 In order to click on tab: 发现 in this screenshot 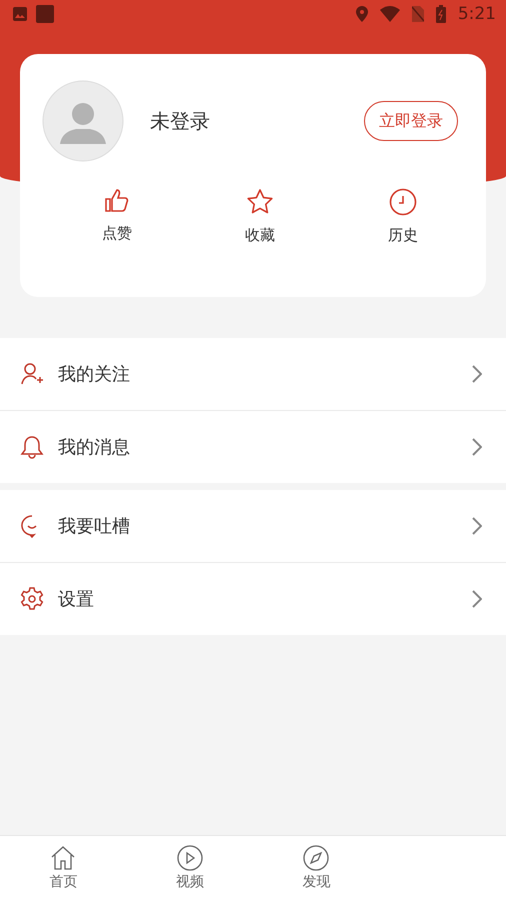, I will do `click(316, 868)`.